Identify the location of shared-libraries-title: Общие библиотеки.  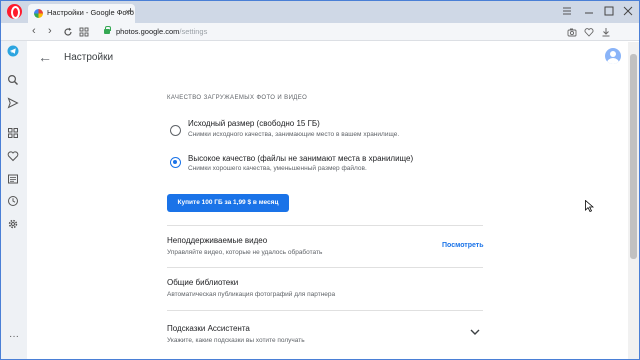
(202, 282).